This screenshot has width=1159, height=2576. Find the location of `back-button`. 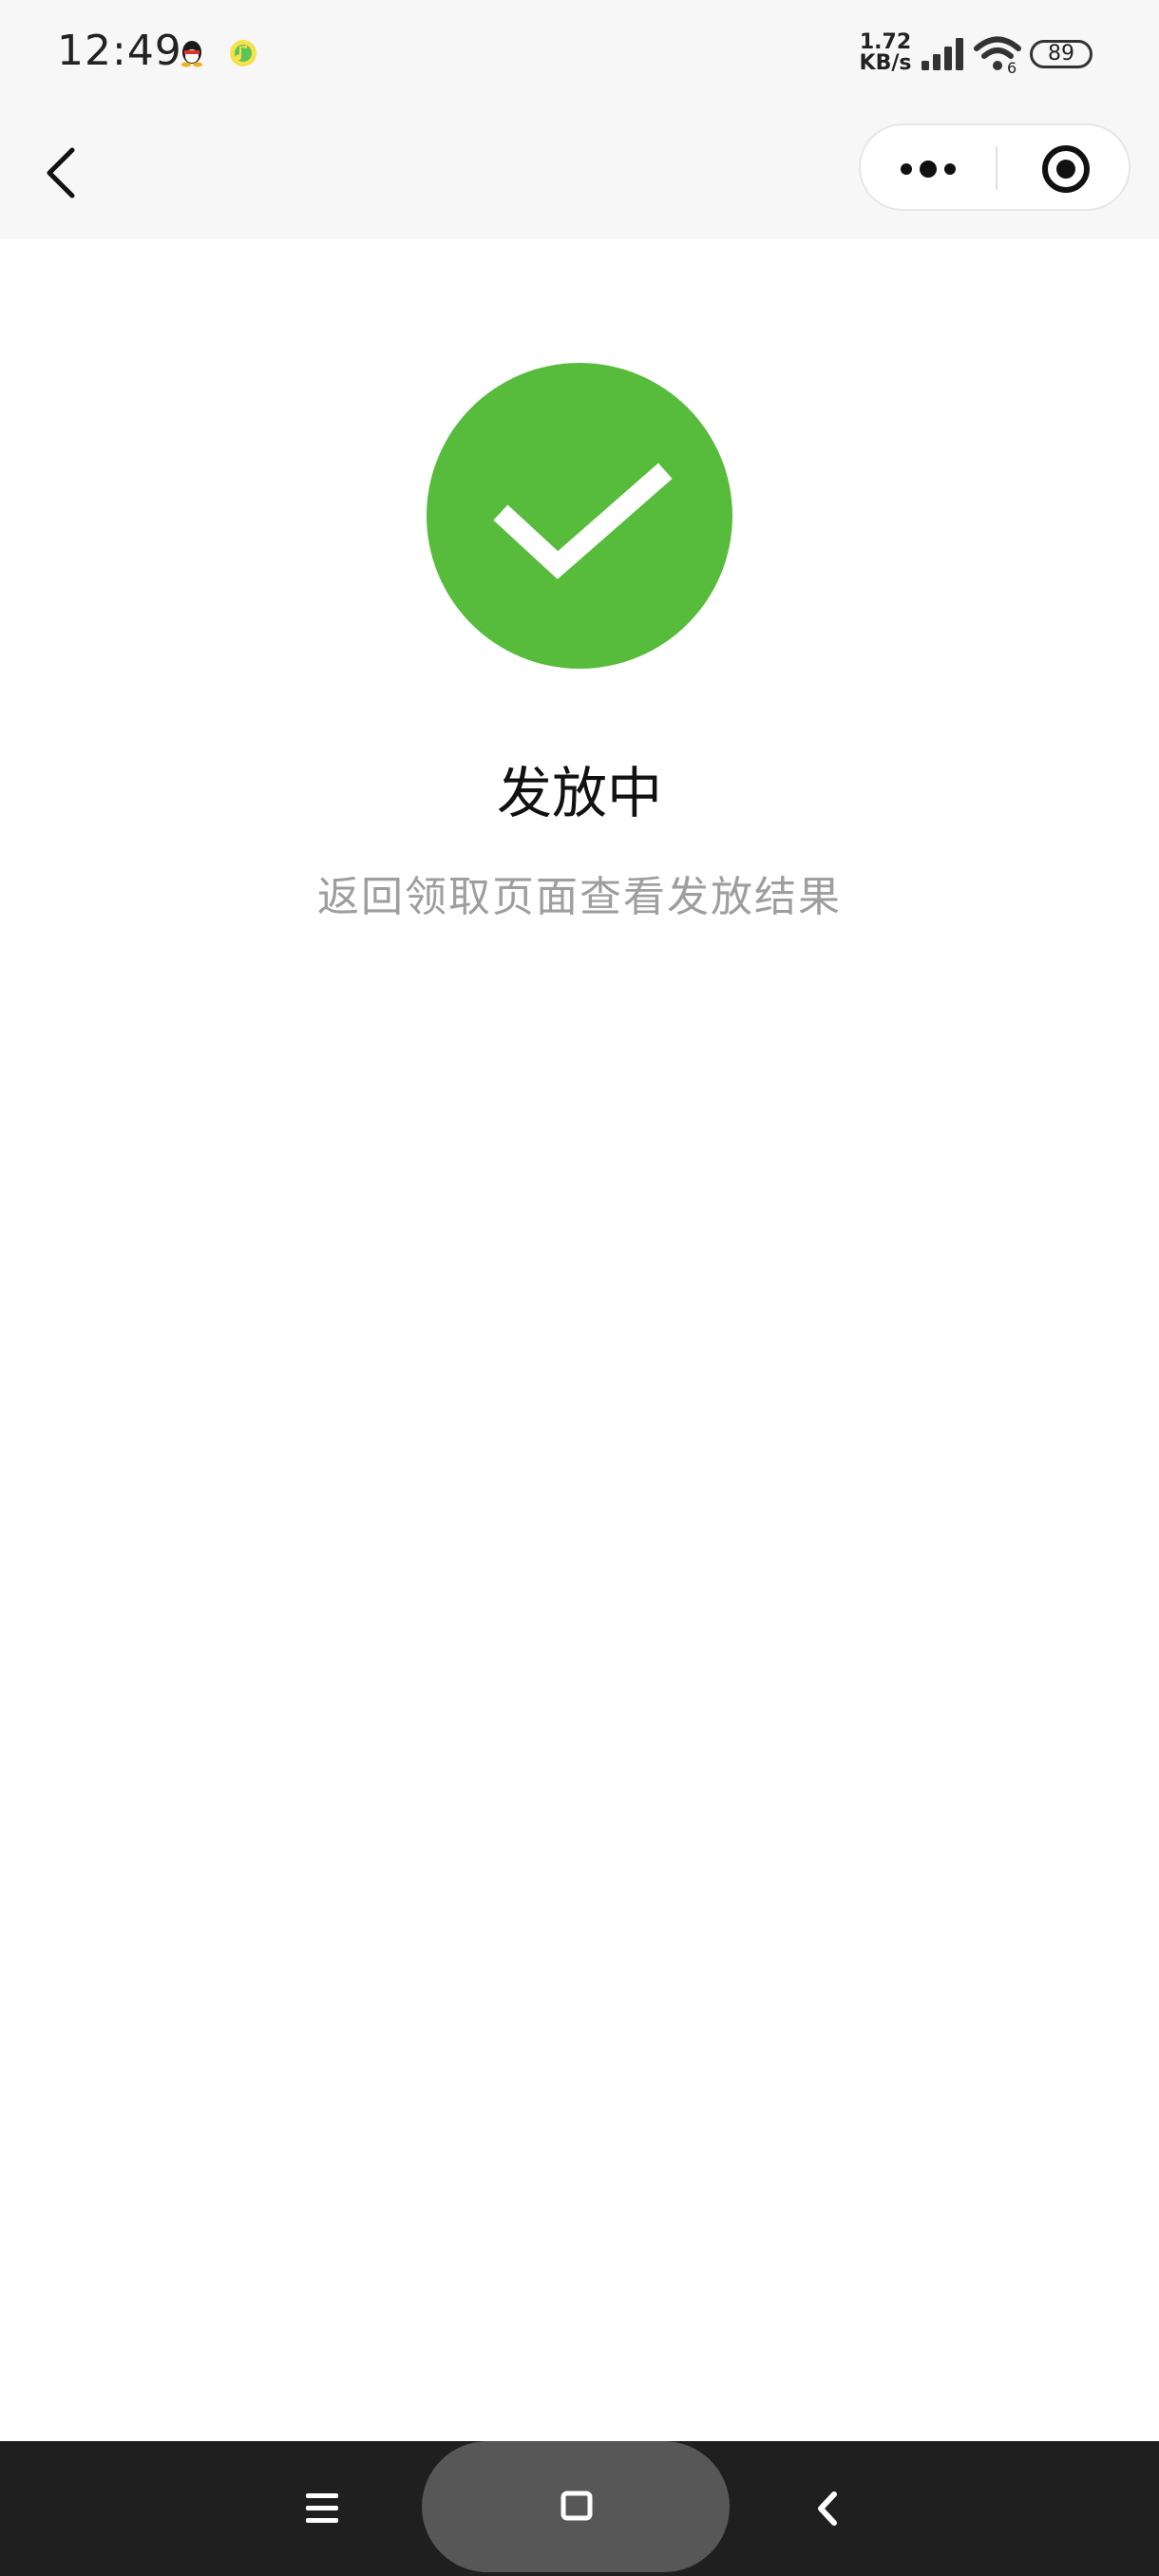

back-button is located at coordinates (66, 173).